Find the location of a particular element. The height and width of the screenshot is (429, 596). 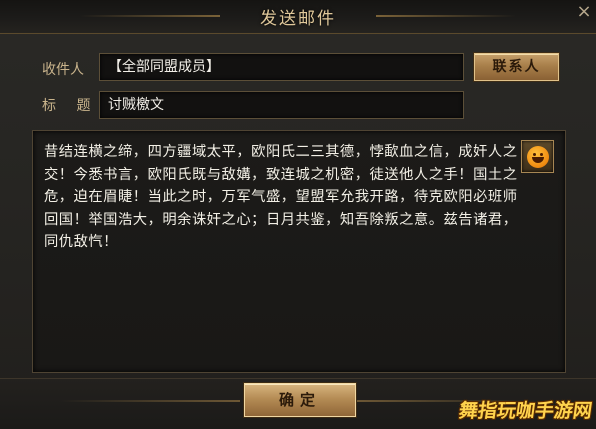

subject-label: 标 题 is located at coordinates (70, 106).